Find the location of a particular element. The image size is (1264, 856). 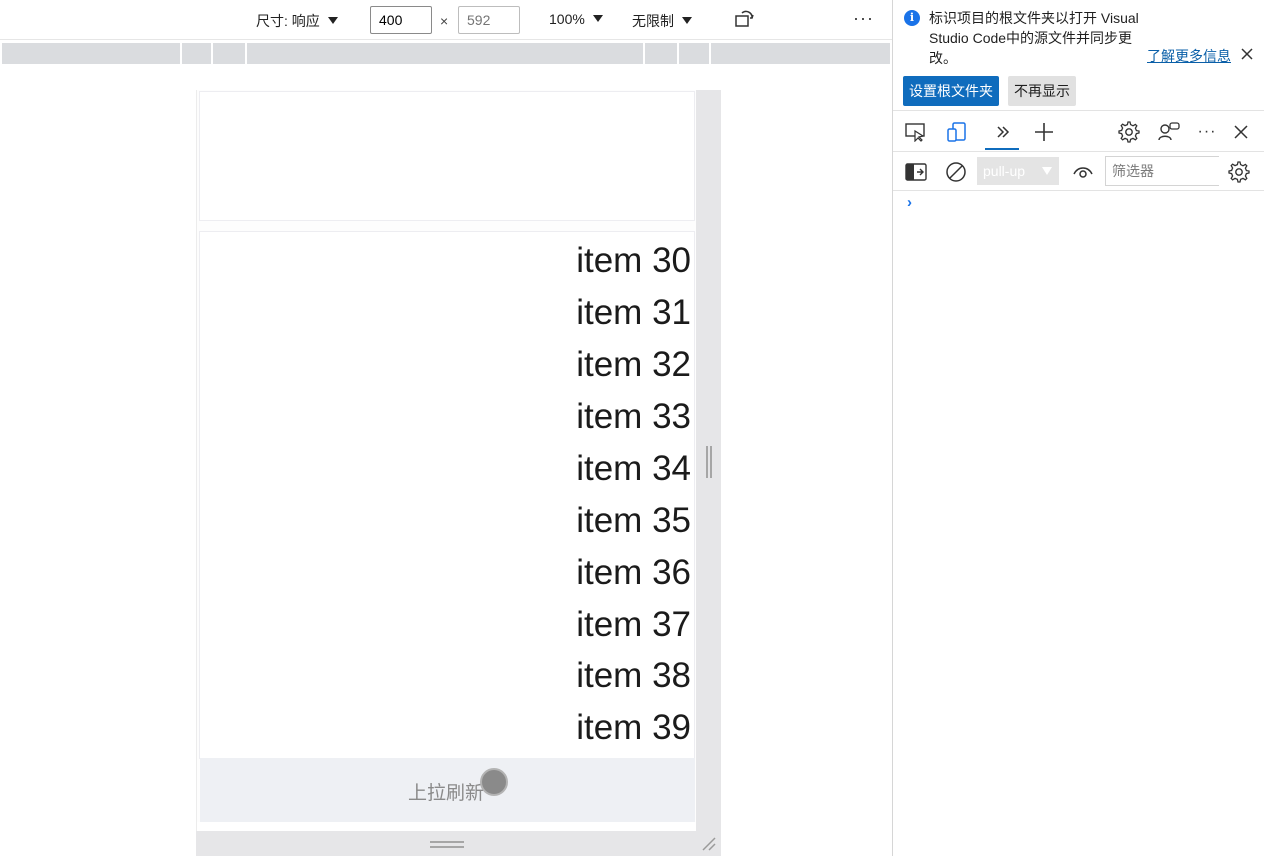

list-item: item 36 is located at coordinates (633, 572).